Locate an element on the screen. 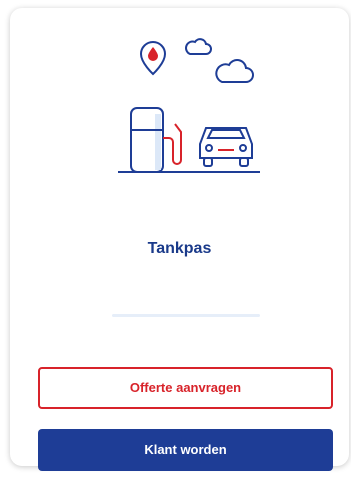  car-icon is located at coordinates (226, 147).